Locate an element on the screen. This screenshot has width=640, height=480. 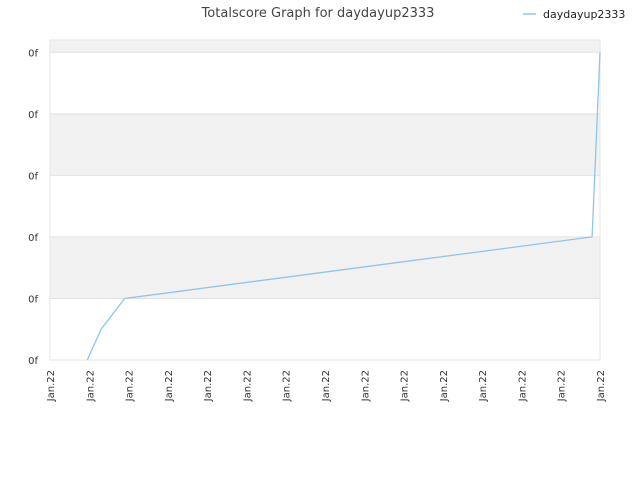
legend: daydayup2333 is located at coordinates (574, 14).